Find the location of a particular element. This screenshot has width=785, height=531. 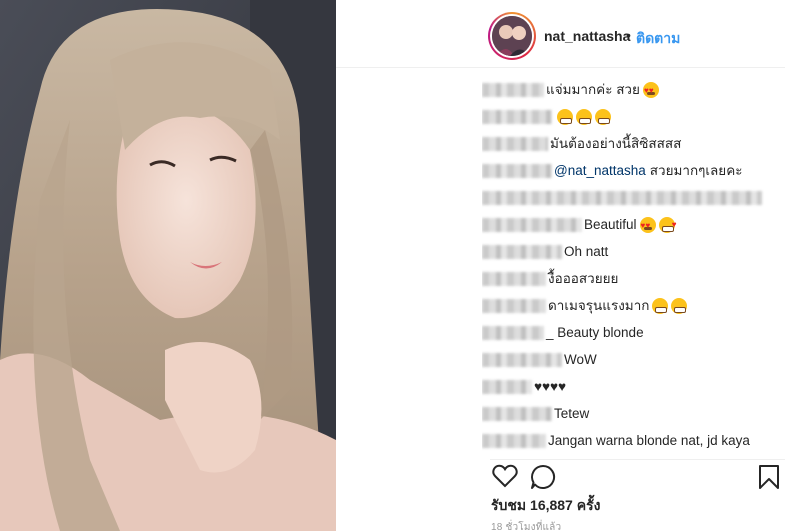

comment-item: มันต้องอย่างนี้สิซิสสสส is located at coordinates (627, 143).